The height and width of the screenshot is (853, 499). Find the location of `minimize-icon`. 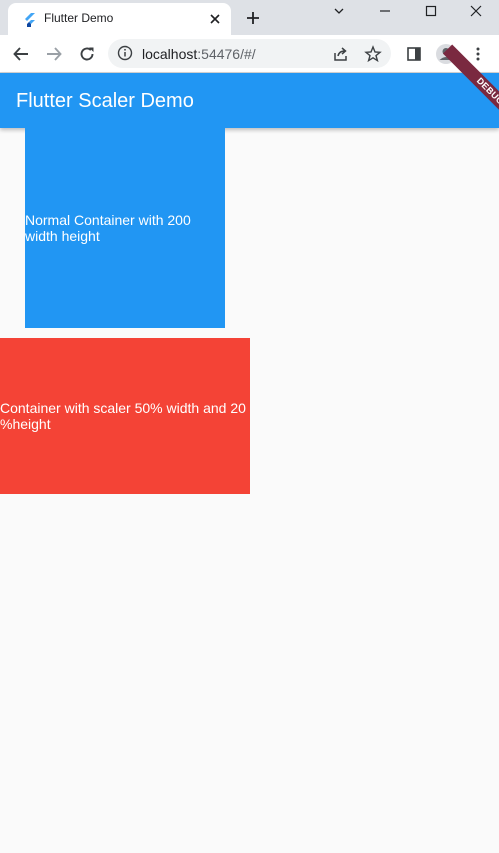

minimize-icon is located at coordinates (385, 11).